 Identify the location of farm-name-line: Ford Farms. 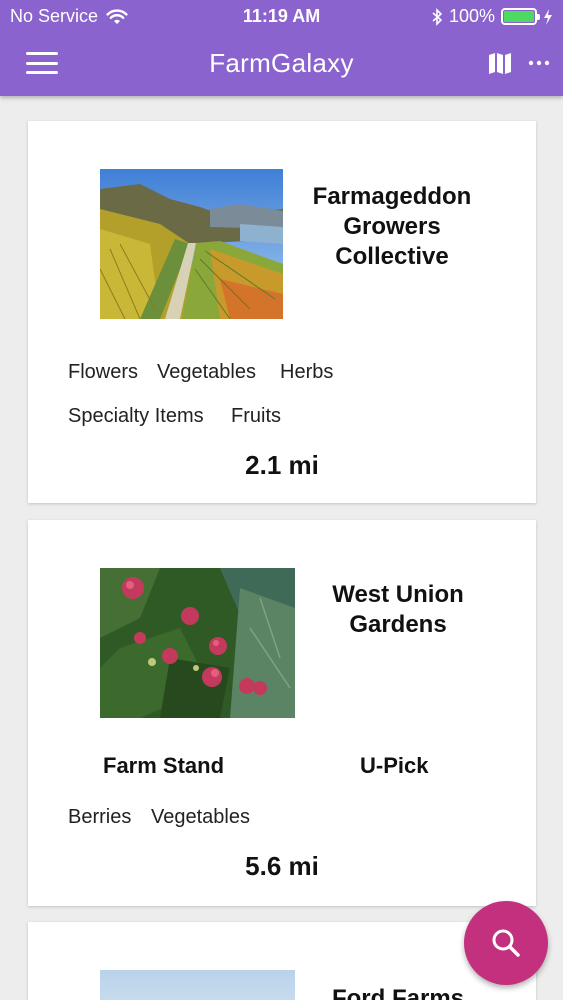
(398, 992).